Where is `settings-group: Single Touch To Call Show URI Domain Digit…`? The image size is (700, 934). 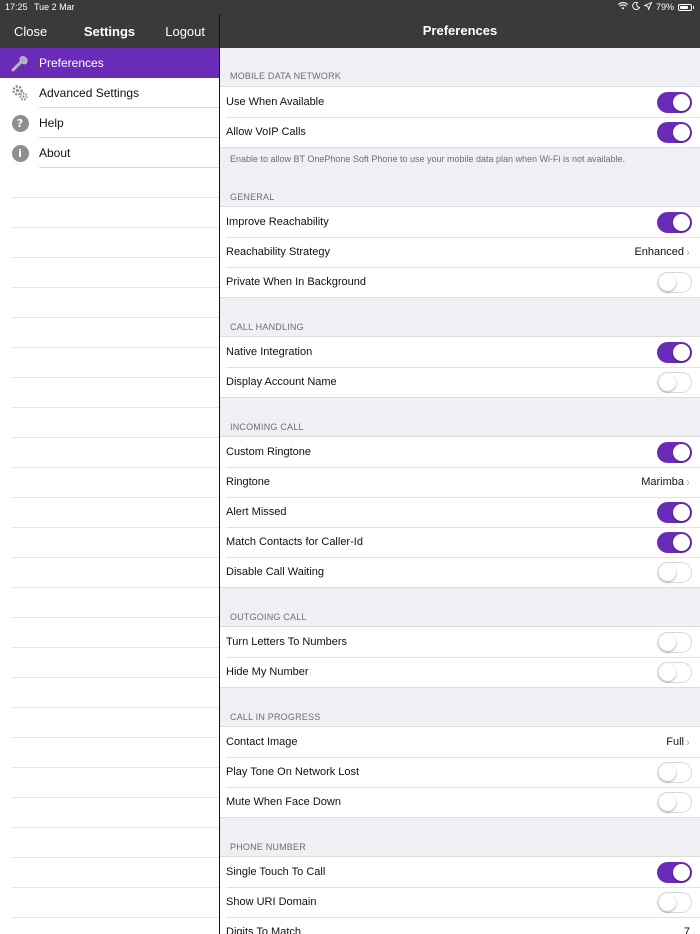 settings-group: Single Touch To Call Show URI Domain Digit… is located at coordinates (460, 895).